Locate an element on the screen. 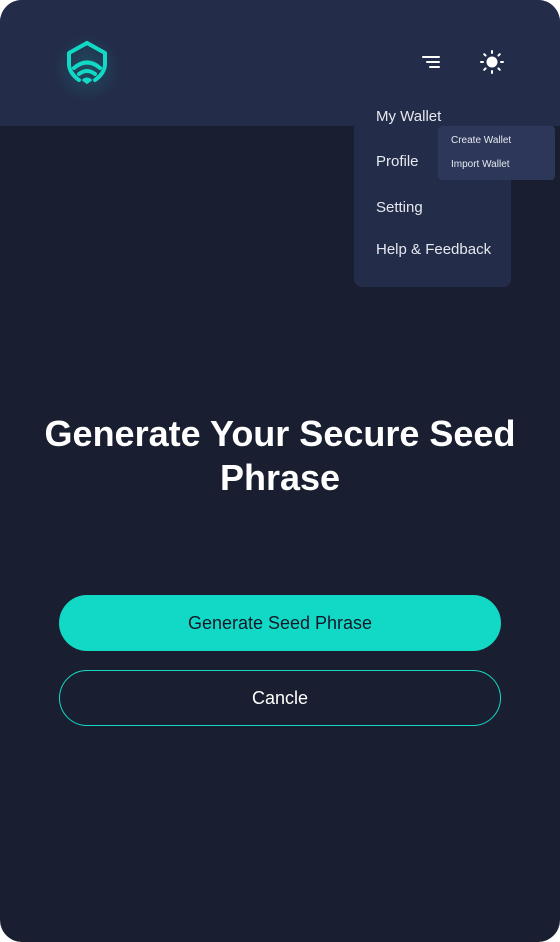  menu-lines-icon is located at coordinates (431, 62).